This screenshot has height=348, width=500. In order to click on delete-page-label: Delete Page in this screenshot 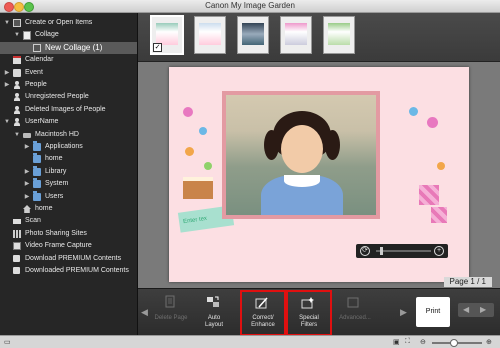, I will do `click(171, 318)`.